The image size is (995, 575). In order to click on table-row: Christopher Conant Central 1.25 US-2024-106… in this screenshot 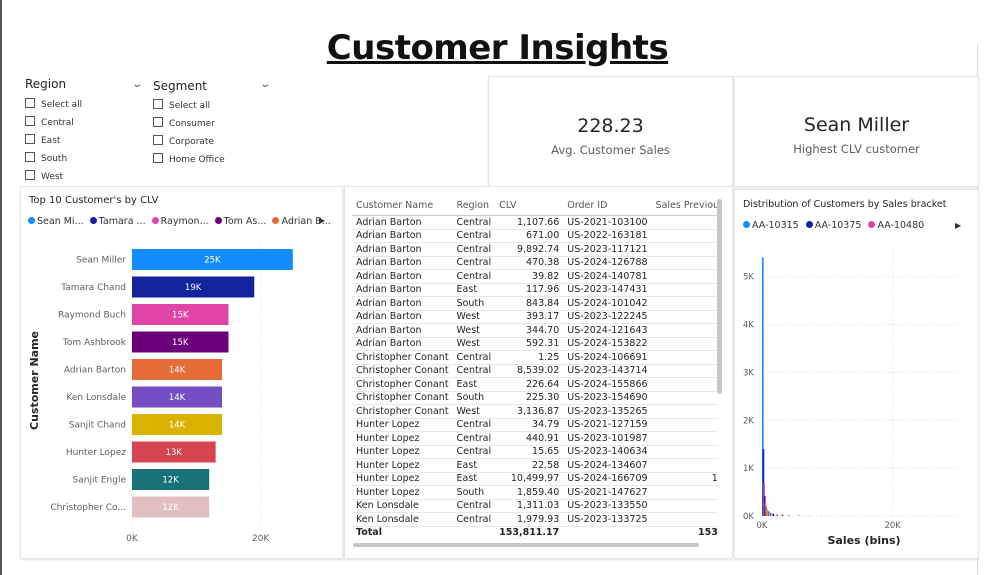, I will do `click(535, 357)`.